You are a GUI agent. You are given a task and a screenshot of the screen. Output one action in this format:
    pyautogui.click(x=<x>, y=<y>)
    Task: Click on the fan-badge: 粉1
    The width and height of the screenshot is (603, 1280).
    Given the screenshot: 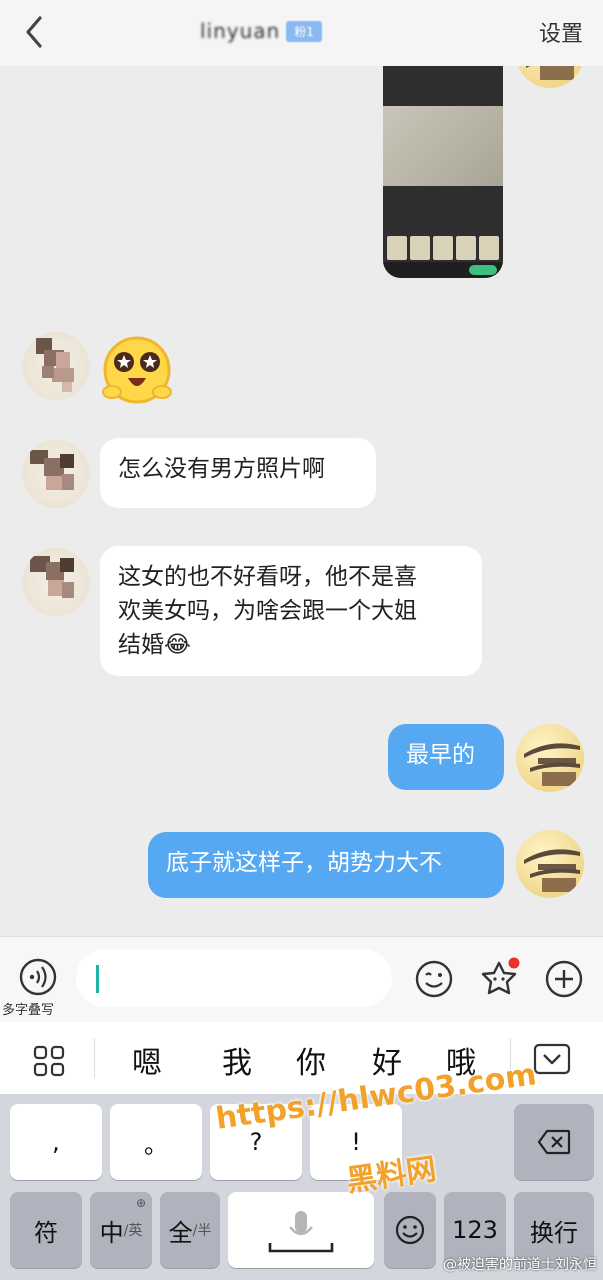 What is the action you would take?
    pyautogui.click(x=304, y=31)
    